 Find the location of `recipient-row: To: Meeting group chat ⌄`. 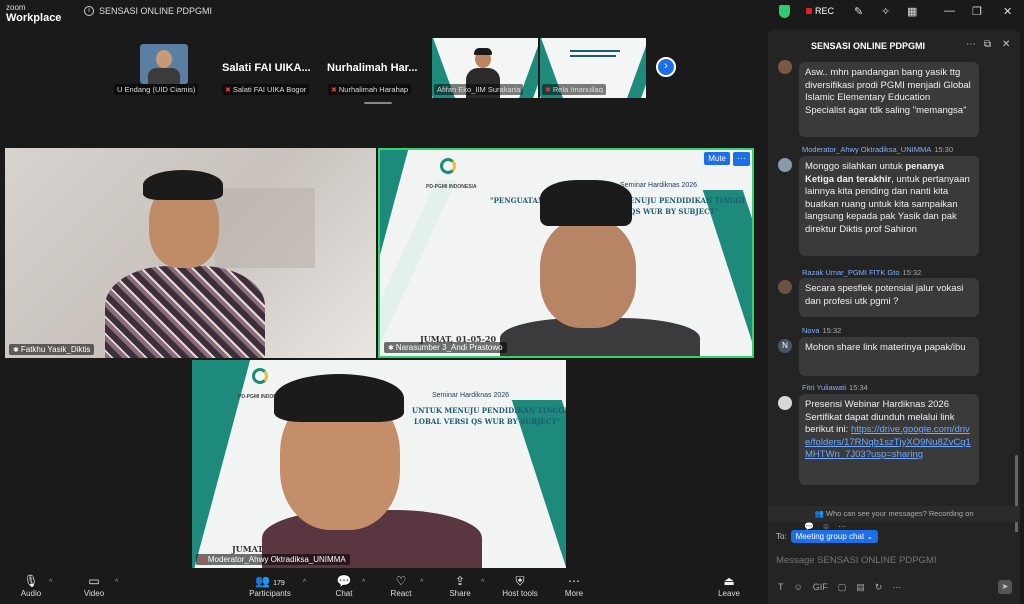

recipient-row: To: Meeting group chat ⌄ is located at coordinates (827, 536).